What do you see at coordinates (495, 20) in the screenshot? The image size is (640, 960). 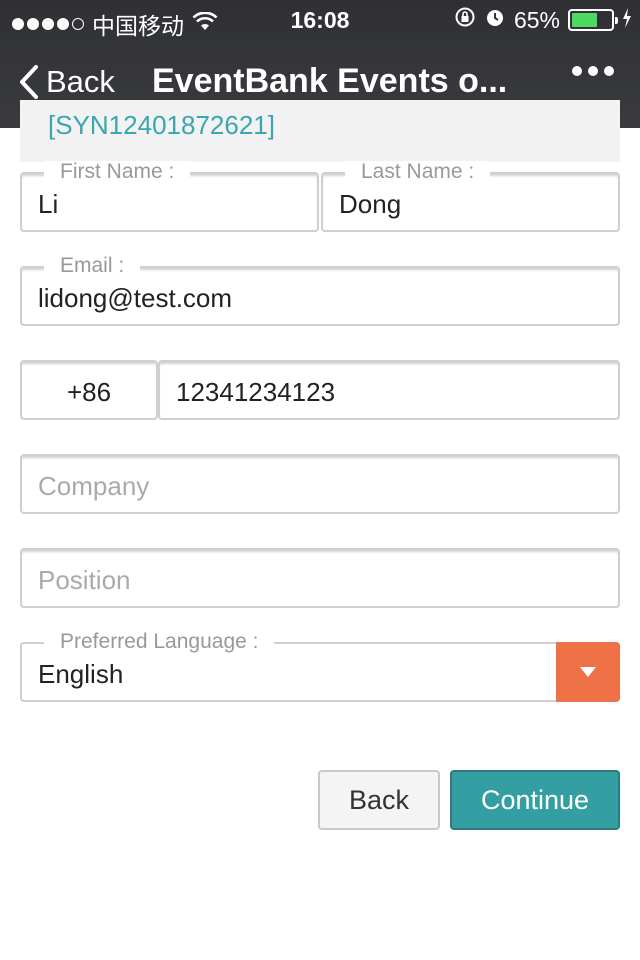 I see `alarm-icon` at bounding box center [495, 20].